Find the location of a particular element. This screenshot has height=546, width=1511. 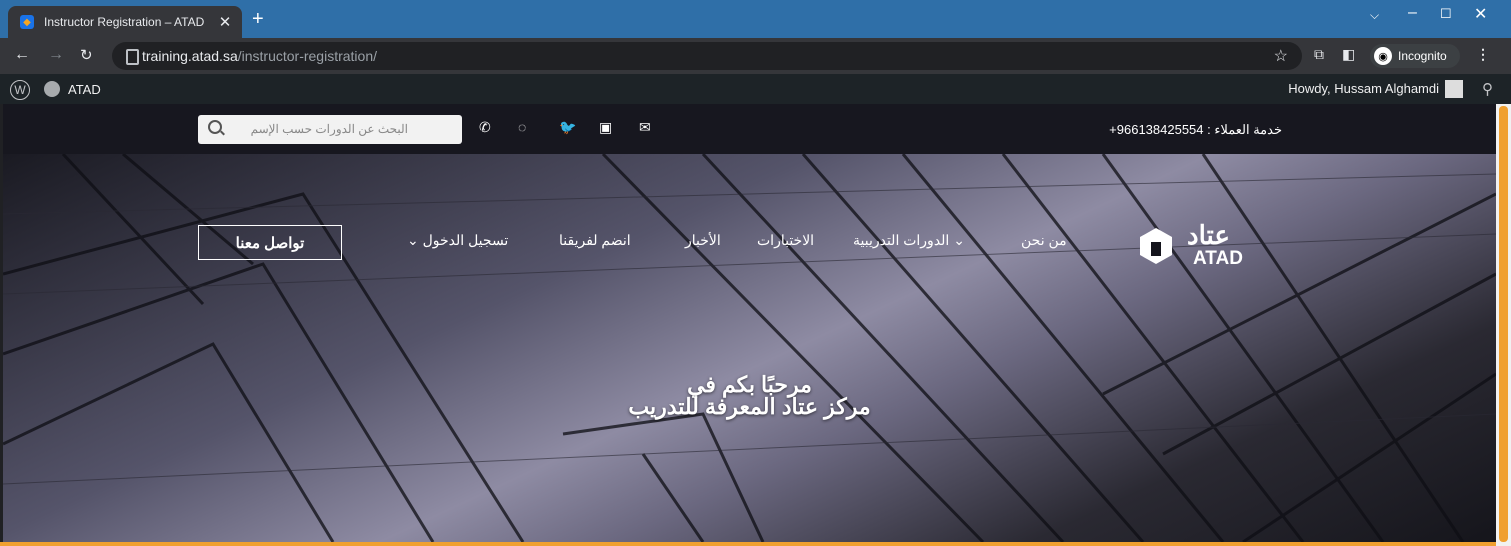

nav-item-login: ⌄ تسجيل الدخول is located at coordinates (457, 240).